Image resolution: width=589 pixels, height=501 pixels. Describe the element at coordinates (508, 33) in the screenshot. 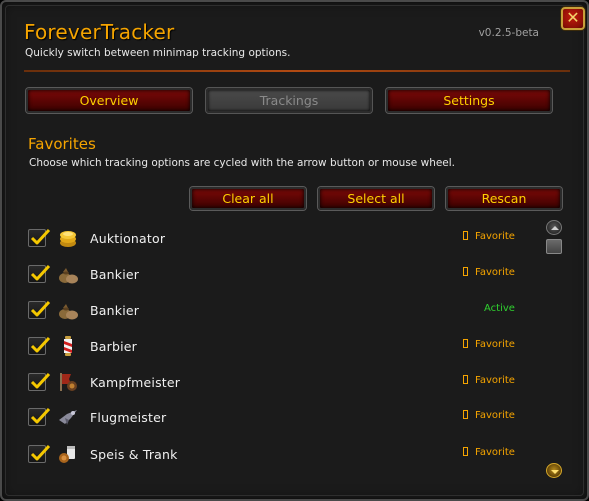

I see `version-label: v0.2.5-beta` at that location.